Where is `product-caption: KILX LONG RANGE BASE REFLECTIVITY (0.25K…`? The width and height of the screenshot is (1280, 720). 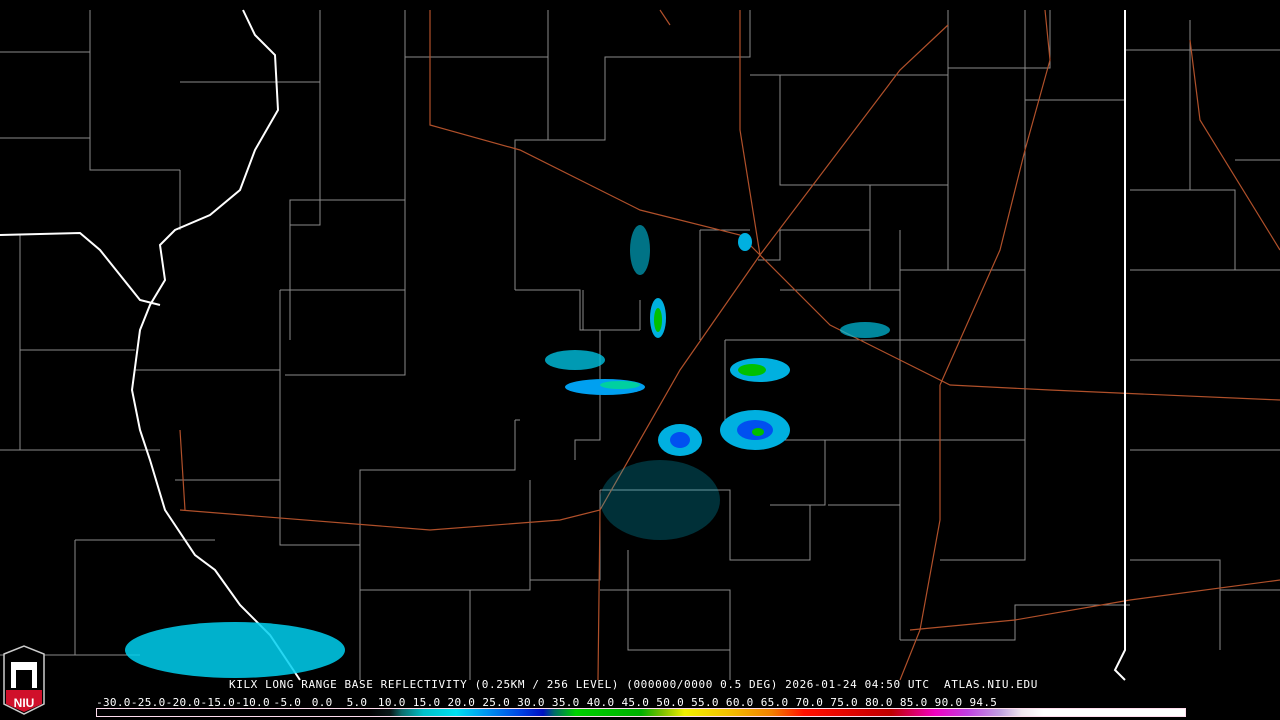 product-caption: KILX LONG RANGE BASE REFLECTIVITY (0.25K… is located at coordinates (633, 684).